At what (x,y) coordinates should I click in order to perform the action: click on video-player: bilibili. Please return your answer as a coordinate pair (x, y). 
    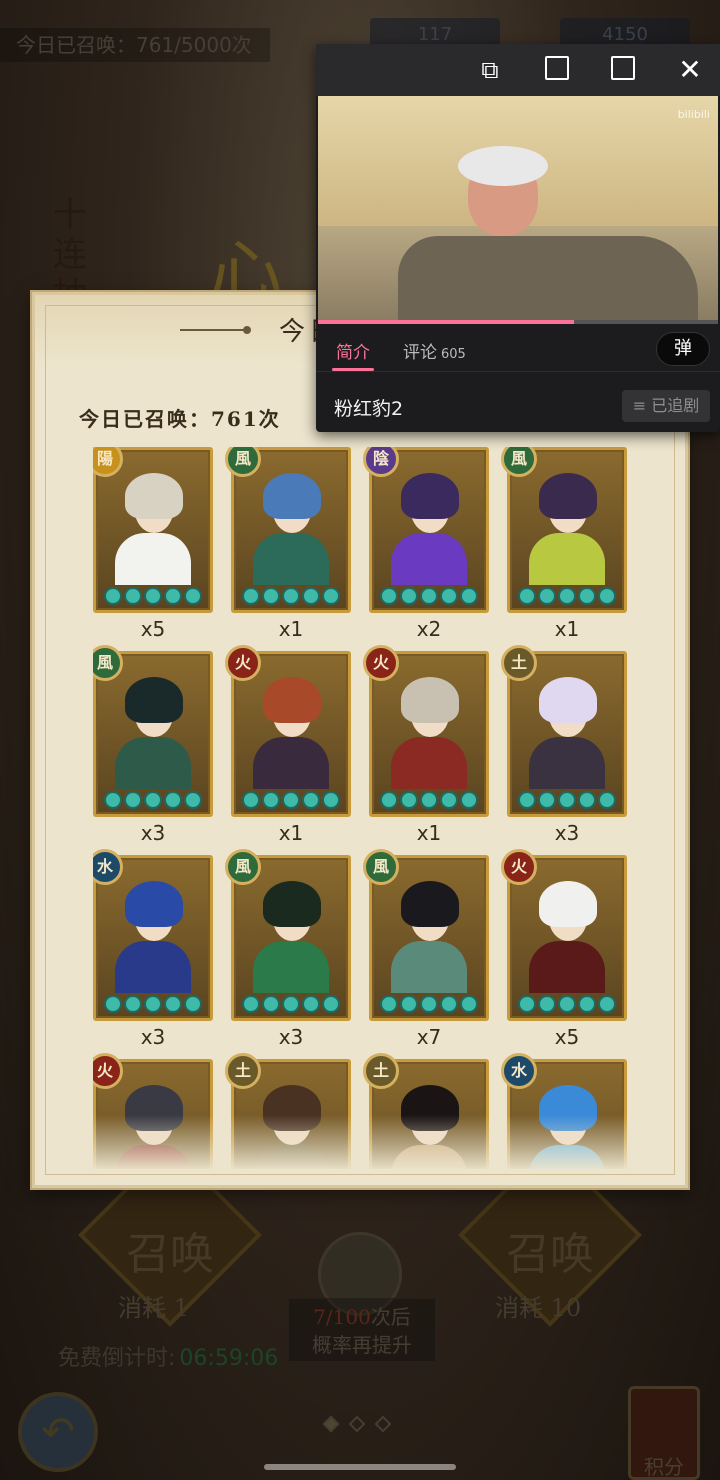
    Looking at the image, I should click on (518, 209).